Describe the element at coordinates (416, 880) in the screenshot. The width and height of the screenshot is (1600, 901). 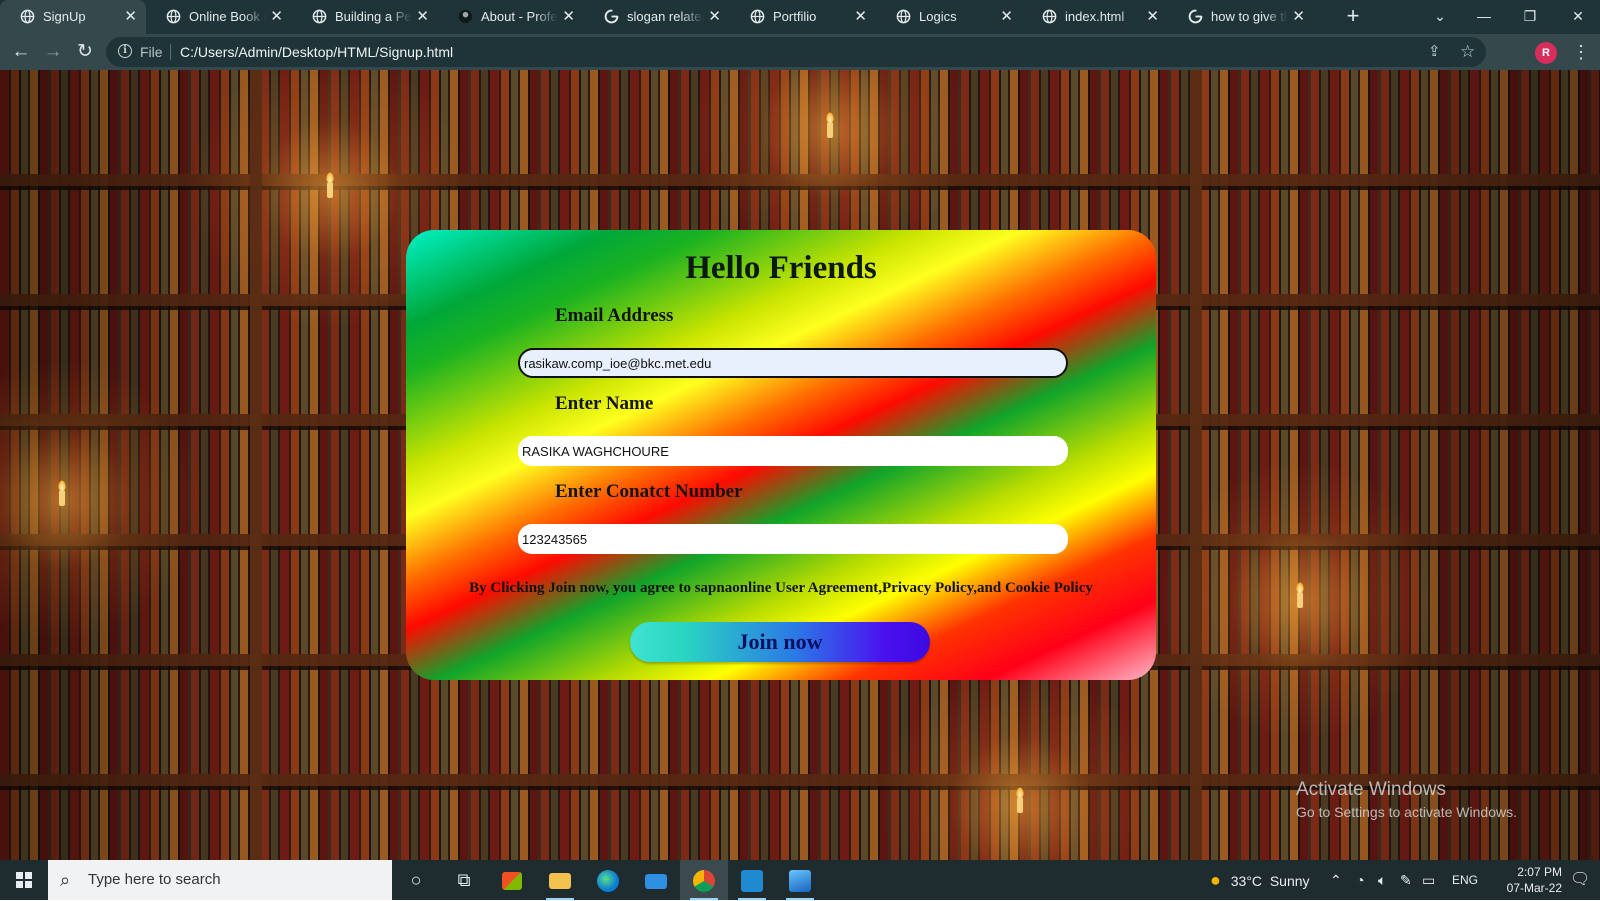
I see `cortana-circle-icon: ○` at that location.